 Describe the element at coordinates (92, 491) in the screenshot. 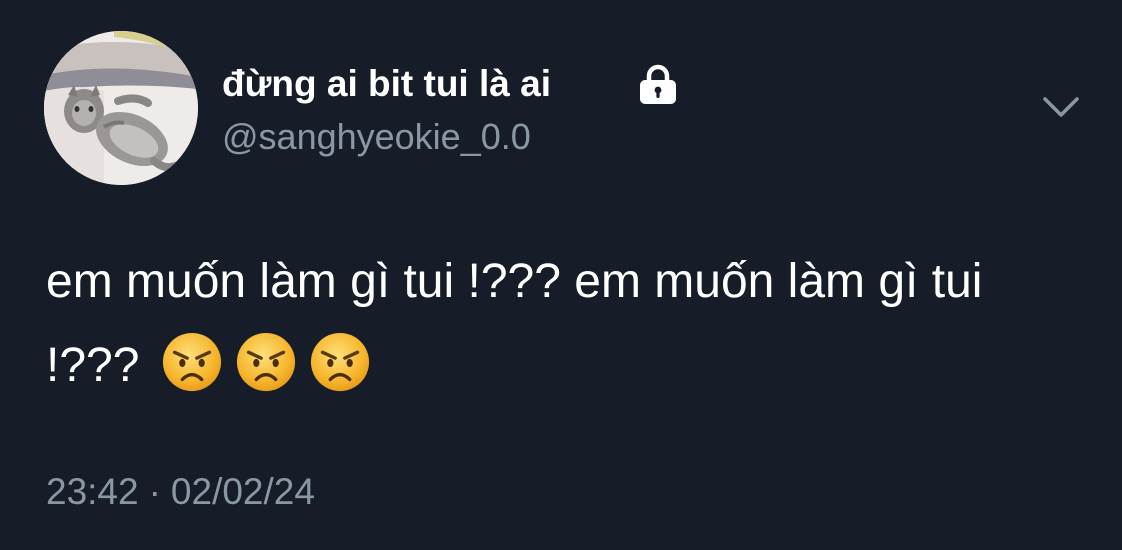

I see `tweet-time: 23:42` at that location.